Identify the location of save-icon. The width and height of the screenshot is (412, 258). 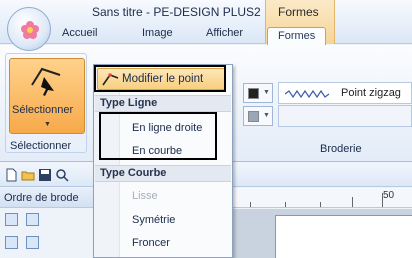
(45, 175).